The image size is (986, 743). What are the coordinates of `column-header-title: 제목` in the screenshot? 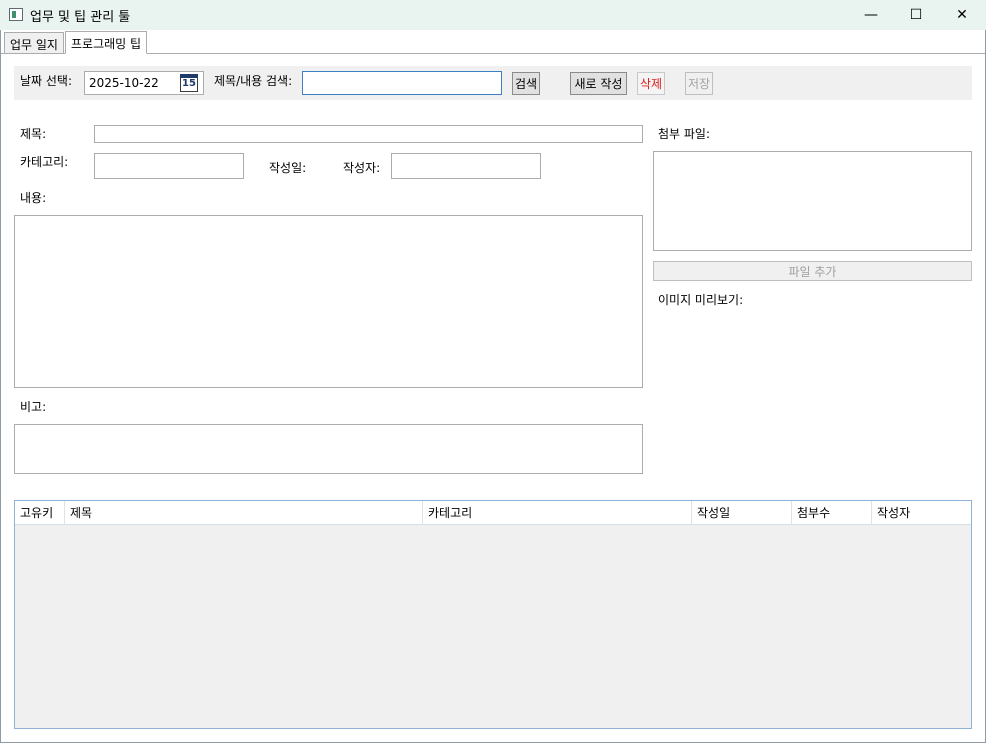 It's located at (244, 512).